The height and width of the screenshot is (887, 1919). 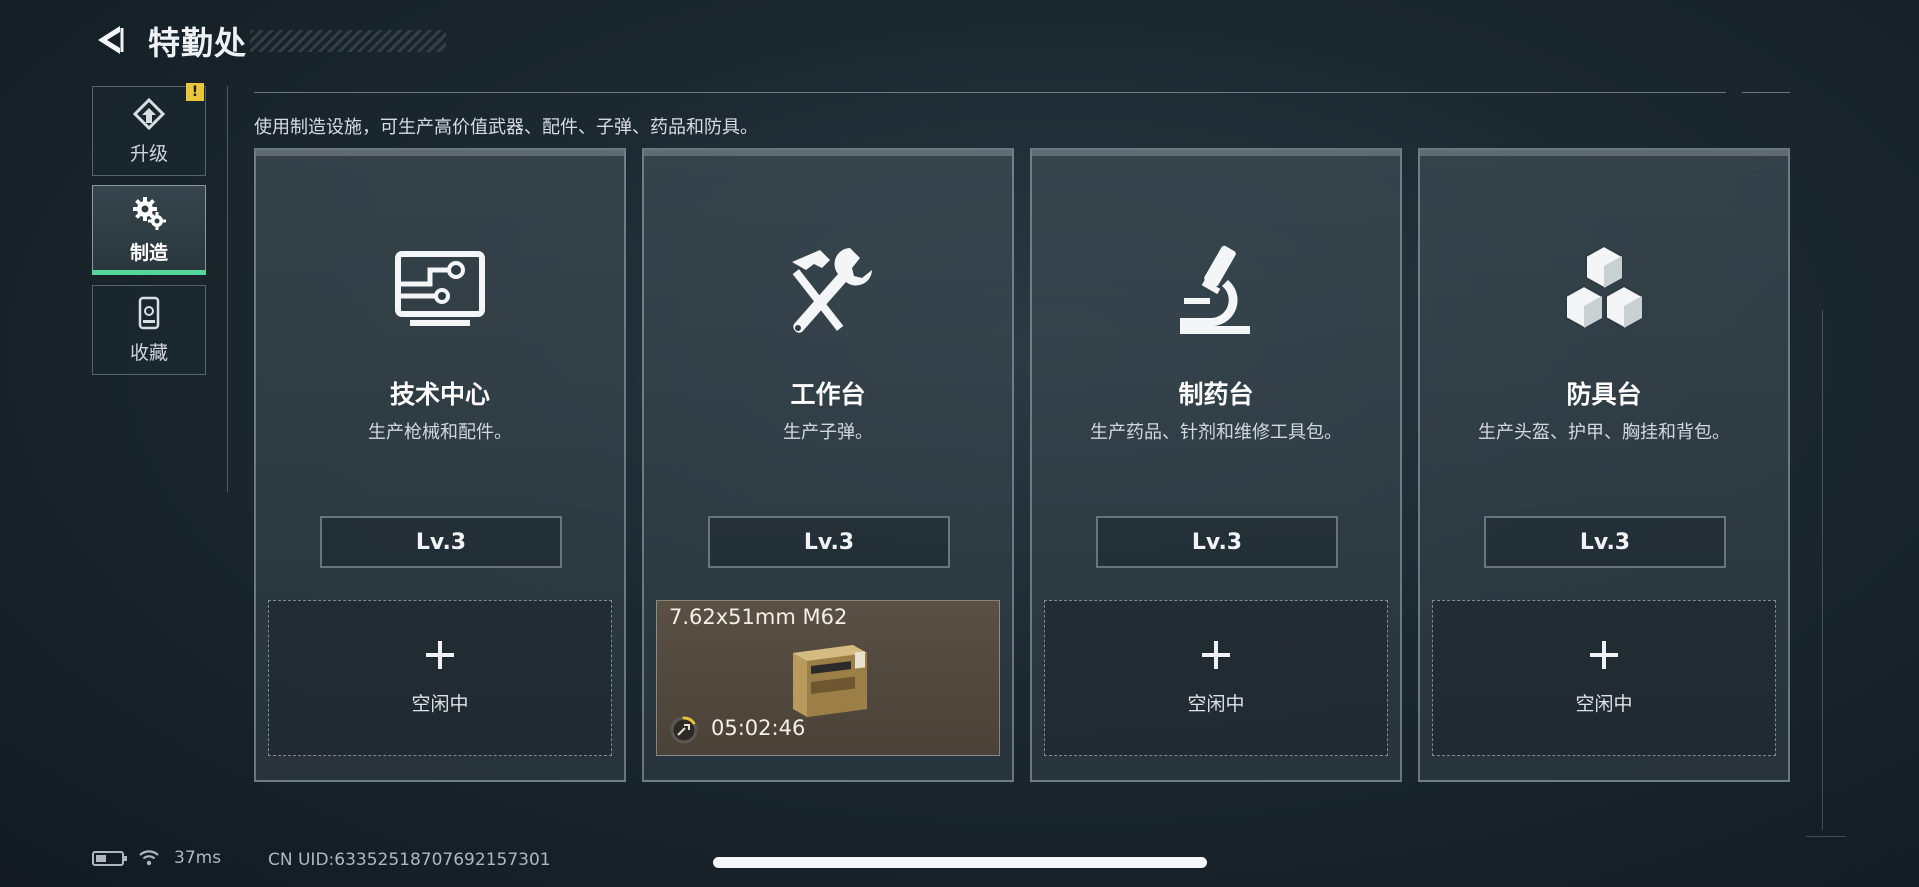 I want to click on title-decoration, so click(x=348, y=41).